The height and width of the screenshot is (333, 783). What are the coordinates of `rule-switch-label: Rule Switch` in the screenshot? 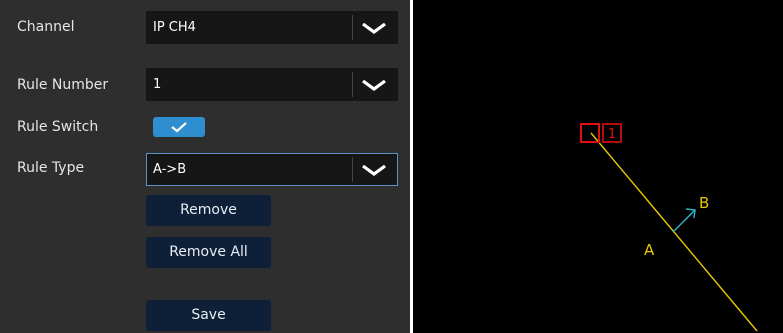 It's located at (58, 127).